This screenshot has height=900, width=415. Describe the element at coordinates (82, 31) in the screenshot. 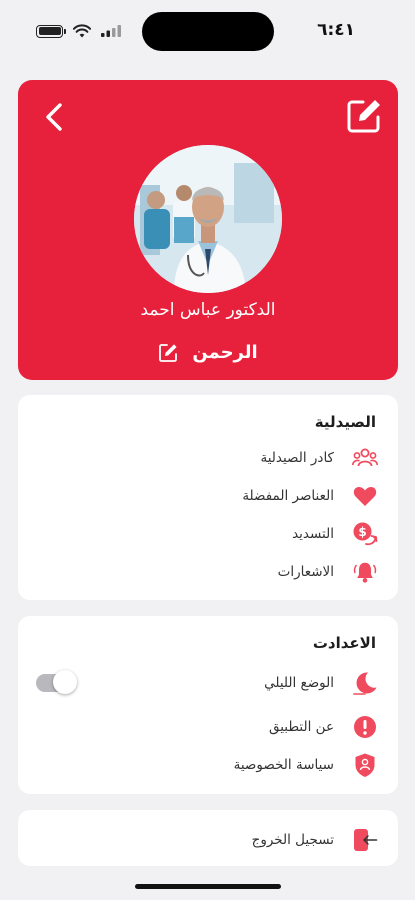

I see `wifi-icon` at that location.